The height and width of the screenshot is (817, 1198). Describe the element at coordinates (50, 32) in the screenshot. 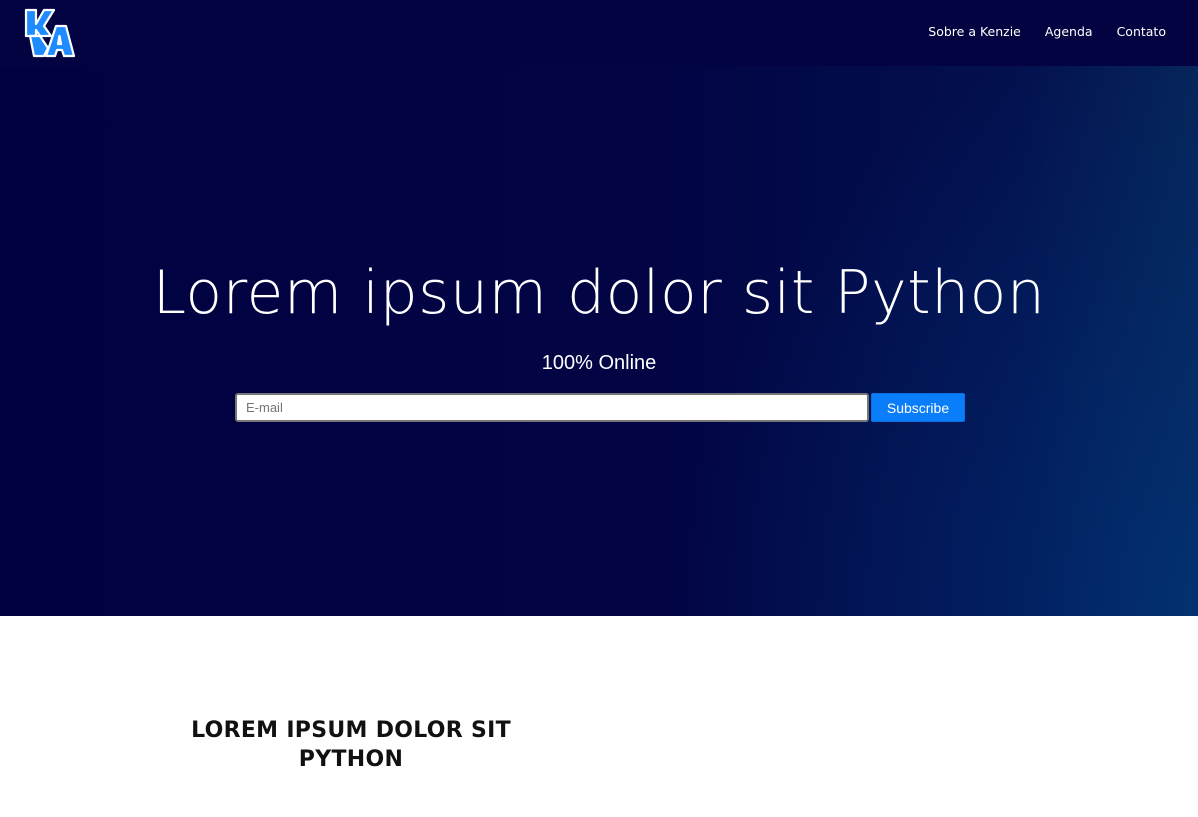

I see `kenzie-logo-icon` at that location.